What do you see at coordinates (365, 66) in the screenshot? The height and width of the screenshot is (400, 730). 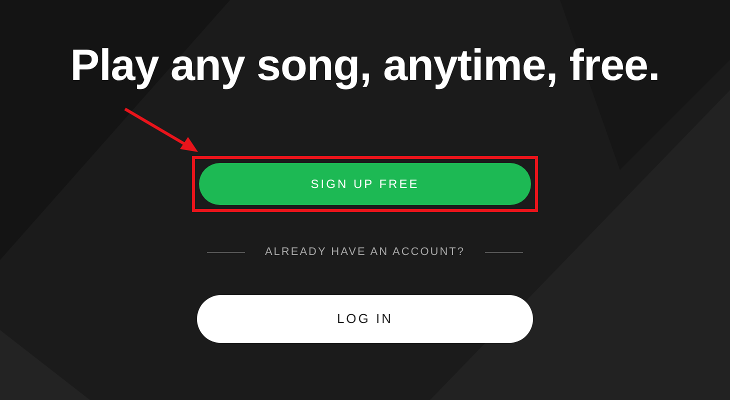 I see `headline: Play any song, anytime, free.` at bounding box center [365, 66].